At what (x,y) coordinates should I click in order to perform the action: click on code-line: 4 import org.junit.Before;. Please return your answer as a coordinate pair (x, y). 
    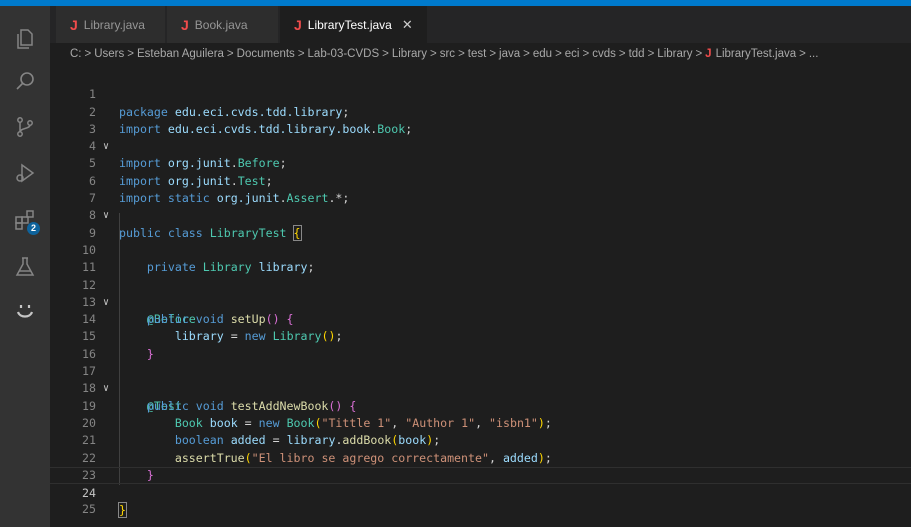
    Looking at the image, I should click on (480, 145).